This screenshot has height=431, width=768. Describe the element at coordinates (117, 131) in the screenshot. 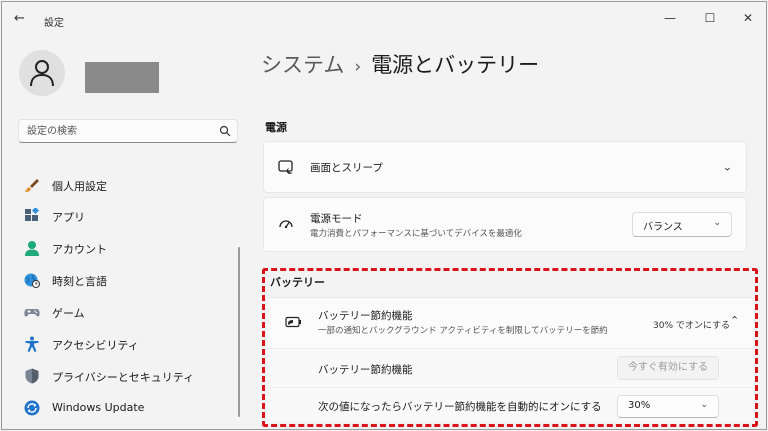

I see `search-input` at that location.